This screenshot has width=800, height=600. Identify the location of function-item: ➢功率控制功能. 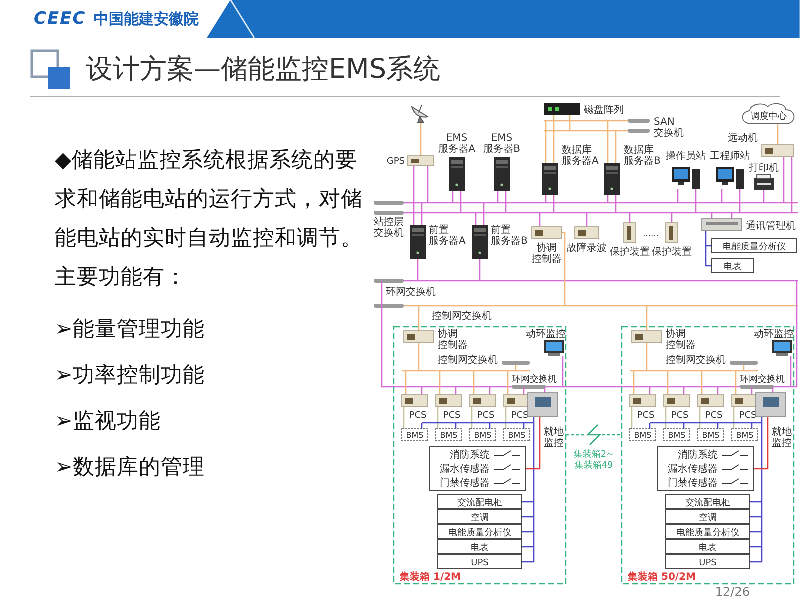
(130, 376).